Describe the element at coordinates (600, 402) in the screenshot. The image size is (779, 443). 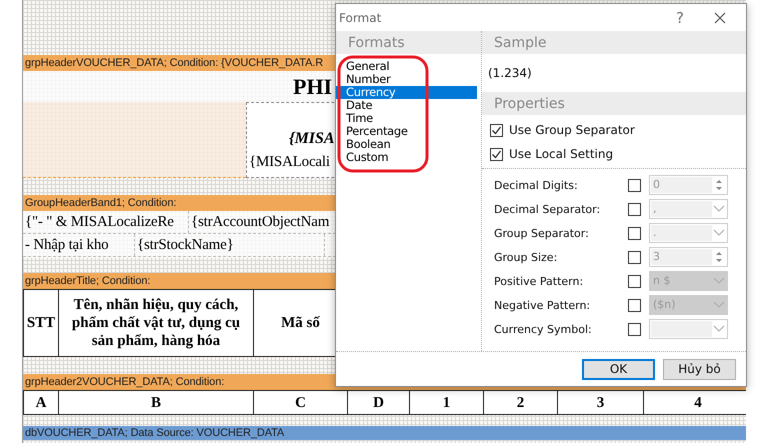
I see `table-cell: 3` at that location.